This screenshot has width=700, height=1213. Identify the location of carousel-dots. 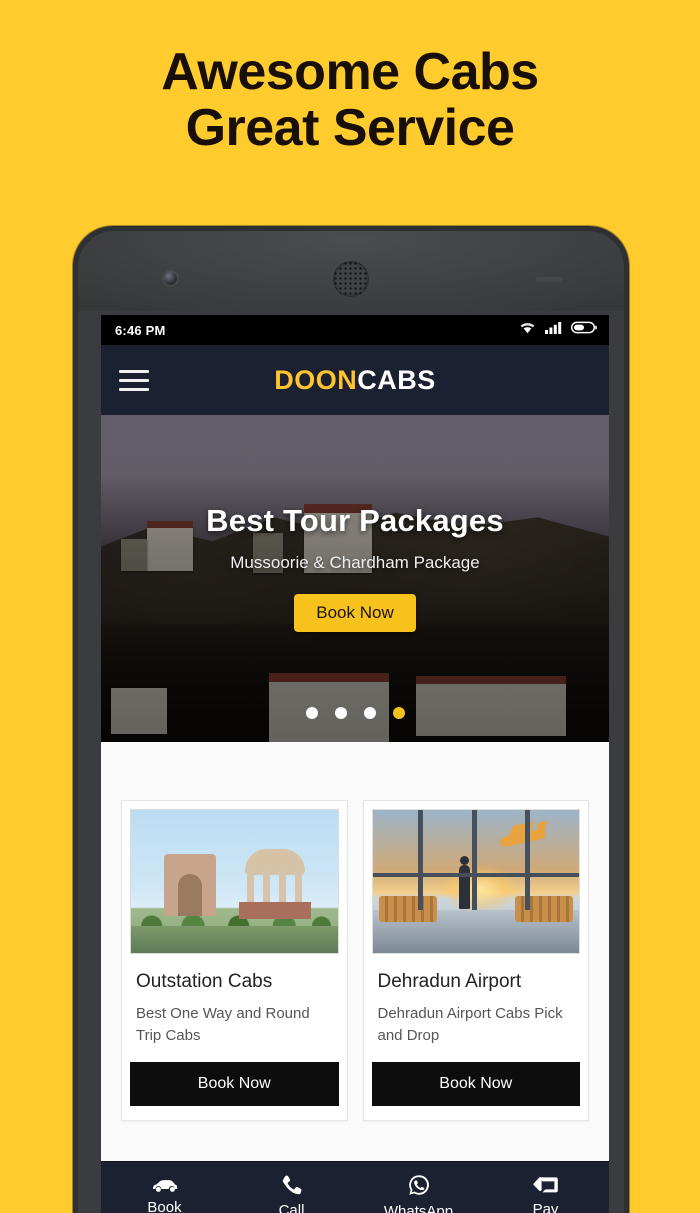
(355, 713).